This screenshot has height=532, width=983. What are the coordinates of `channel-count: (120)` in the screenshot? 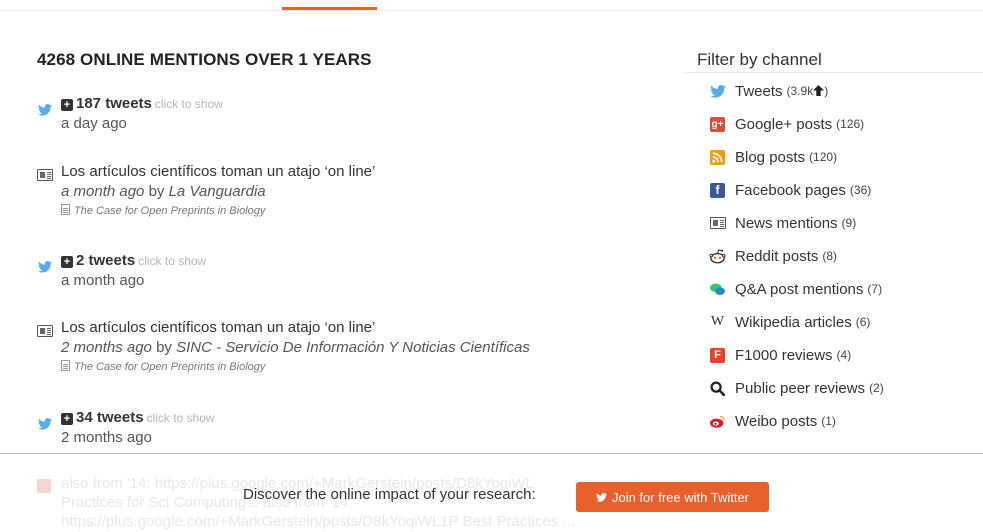 It's located at (823, 157).